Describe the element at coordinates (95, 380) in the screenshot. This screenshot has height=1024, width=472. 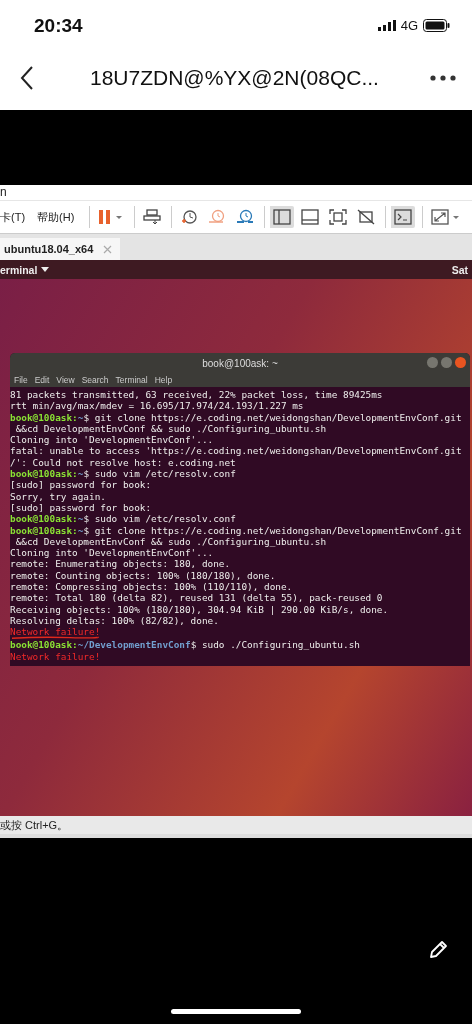
I see `menu-item: Search` at that location.